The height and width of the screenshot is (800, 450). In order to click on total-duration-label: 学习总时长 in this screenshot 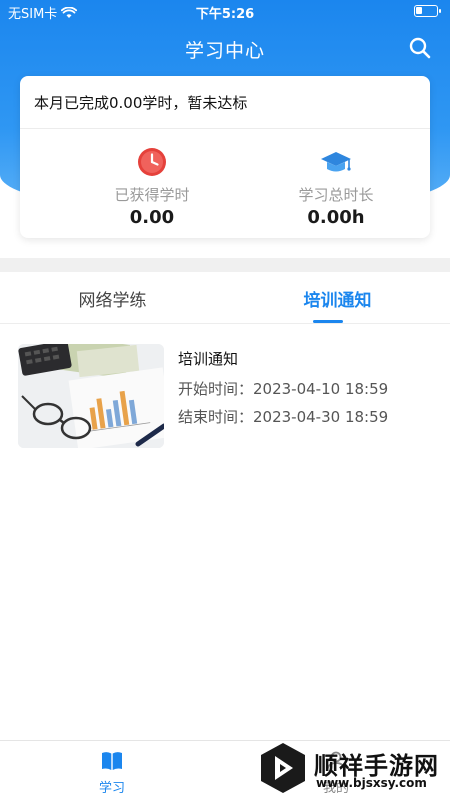, I will do `click(336, 195)`.